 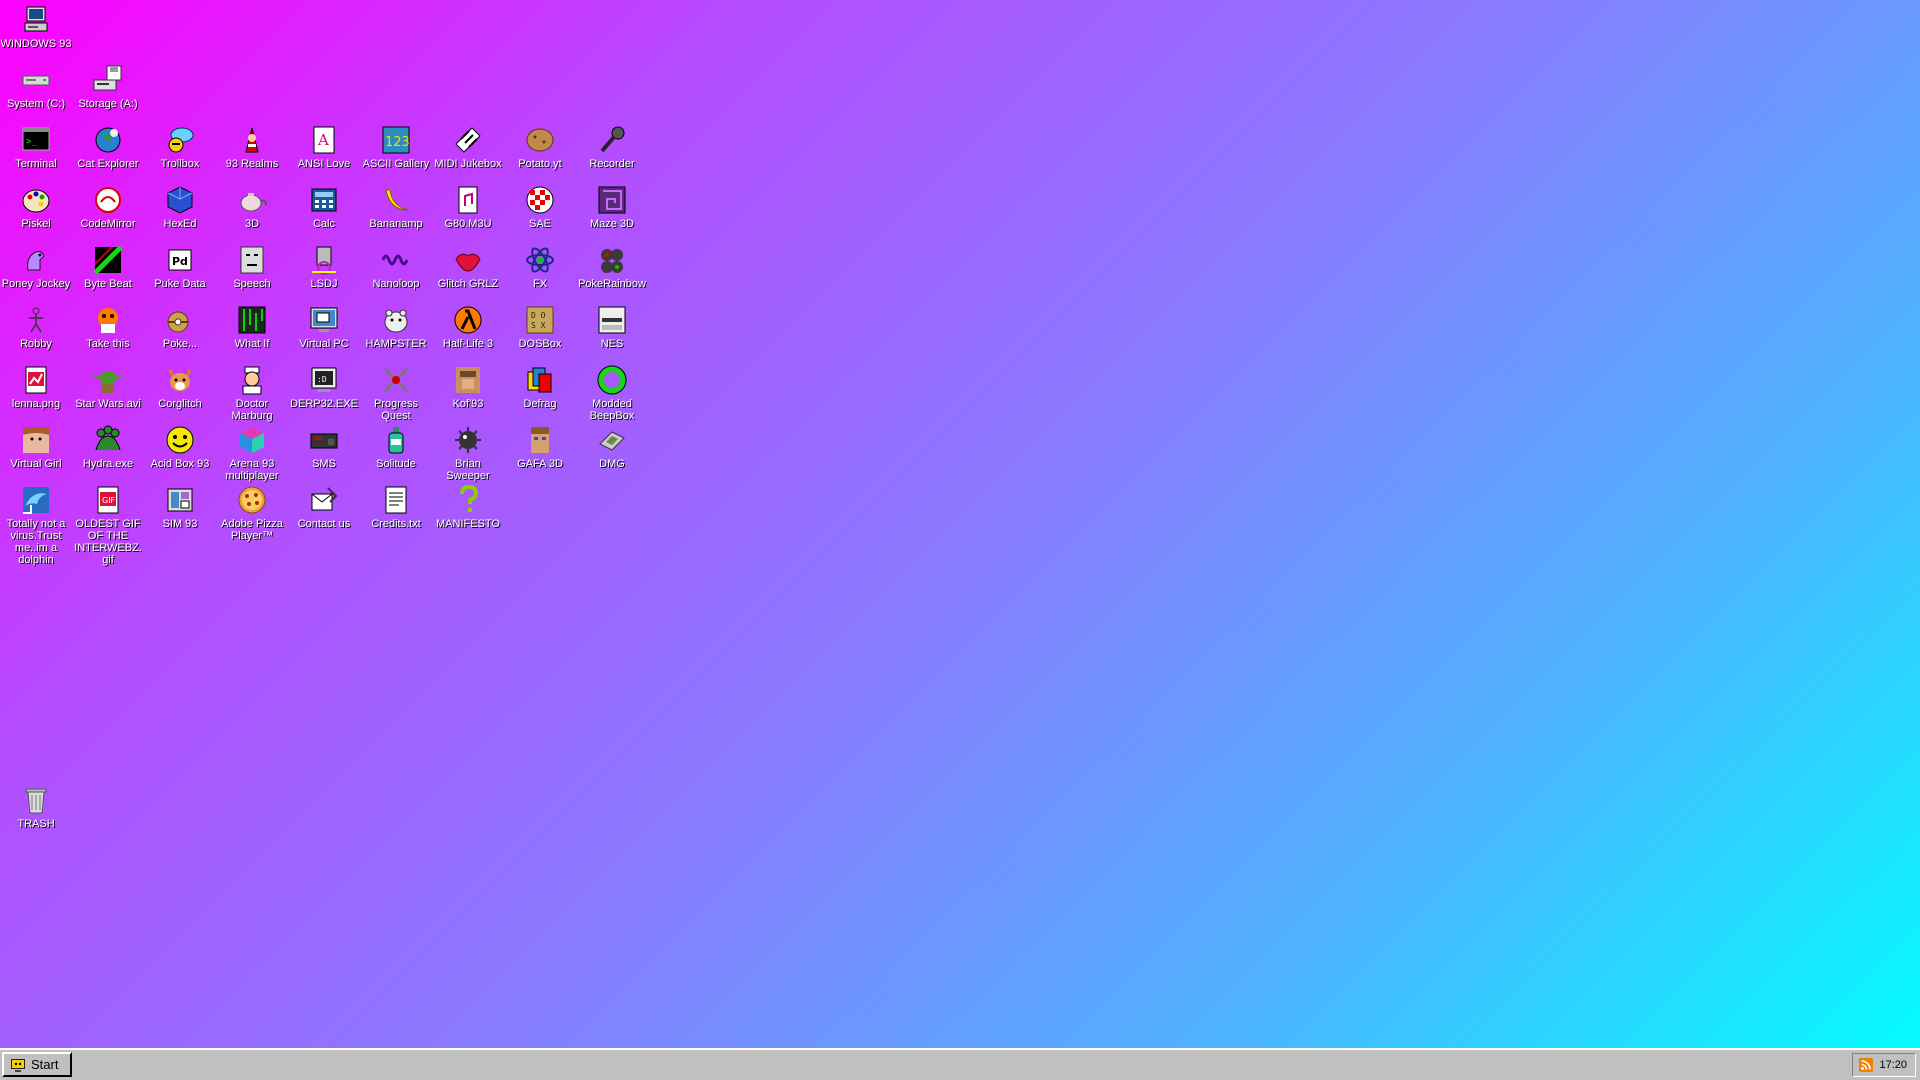 What do you see at coordinates (180, 380) in the screenshot?
I see `corgi-icon` at bounding box center [180, 380].